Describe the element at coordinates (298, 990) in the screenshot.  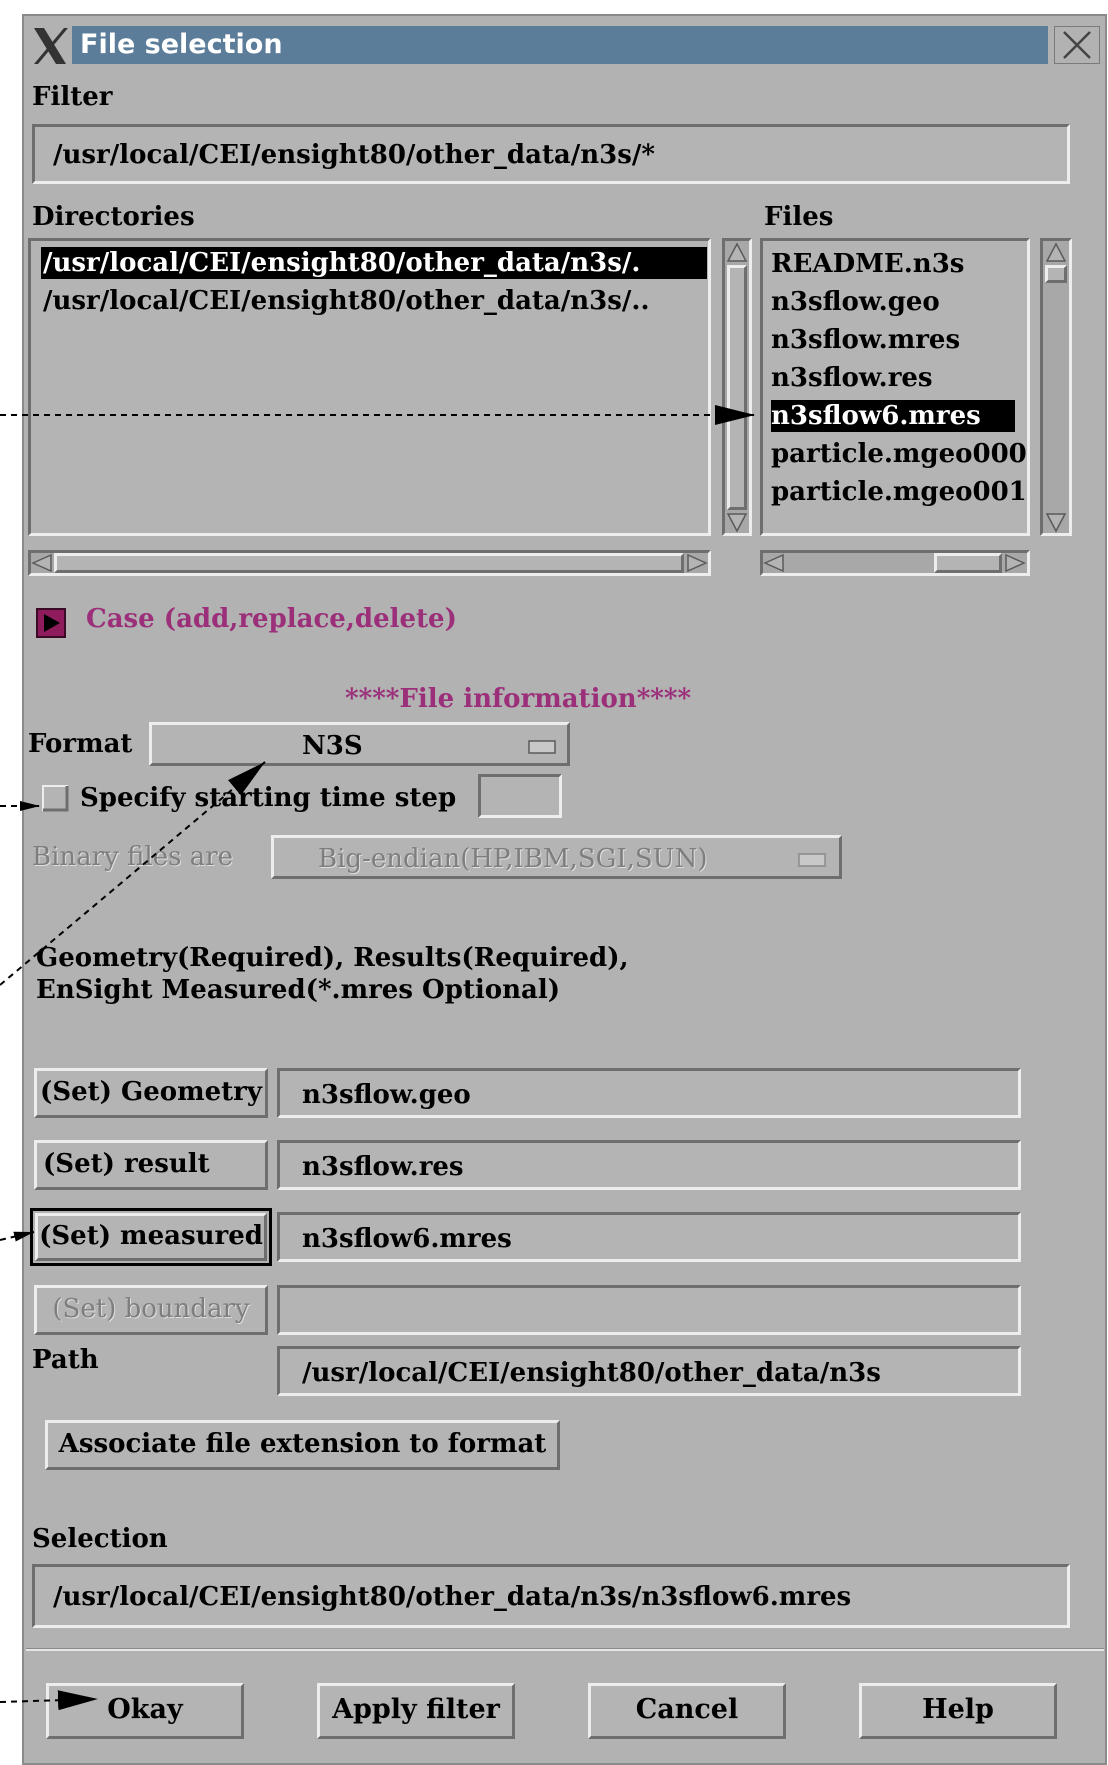
I see `requirements-text-line2: EnSight Measured(*.mres Optional)` at that location.